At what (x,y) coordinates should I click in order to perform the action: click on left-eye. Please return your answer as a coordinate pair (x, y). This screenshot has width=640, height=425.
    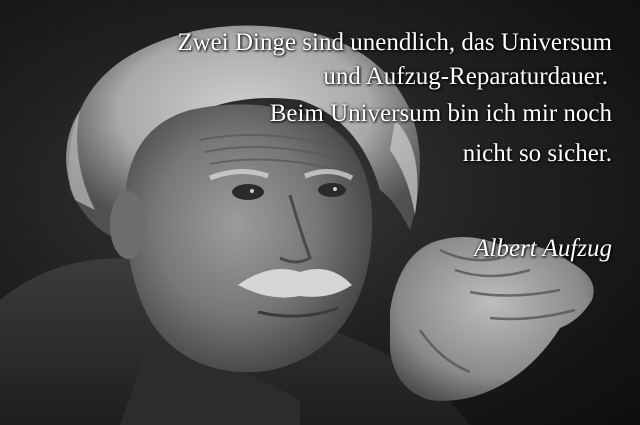
    Looking at the image, I should click on (248, 192).